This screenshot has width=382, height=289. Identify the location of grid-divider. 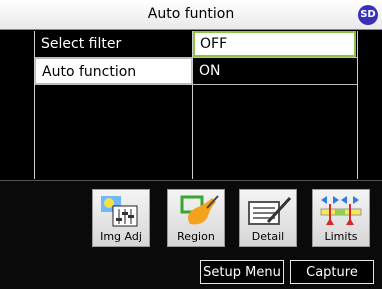
(357, 105).